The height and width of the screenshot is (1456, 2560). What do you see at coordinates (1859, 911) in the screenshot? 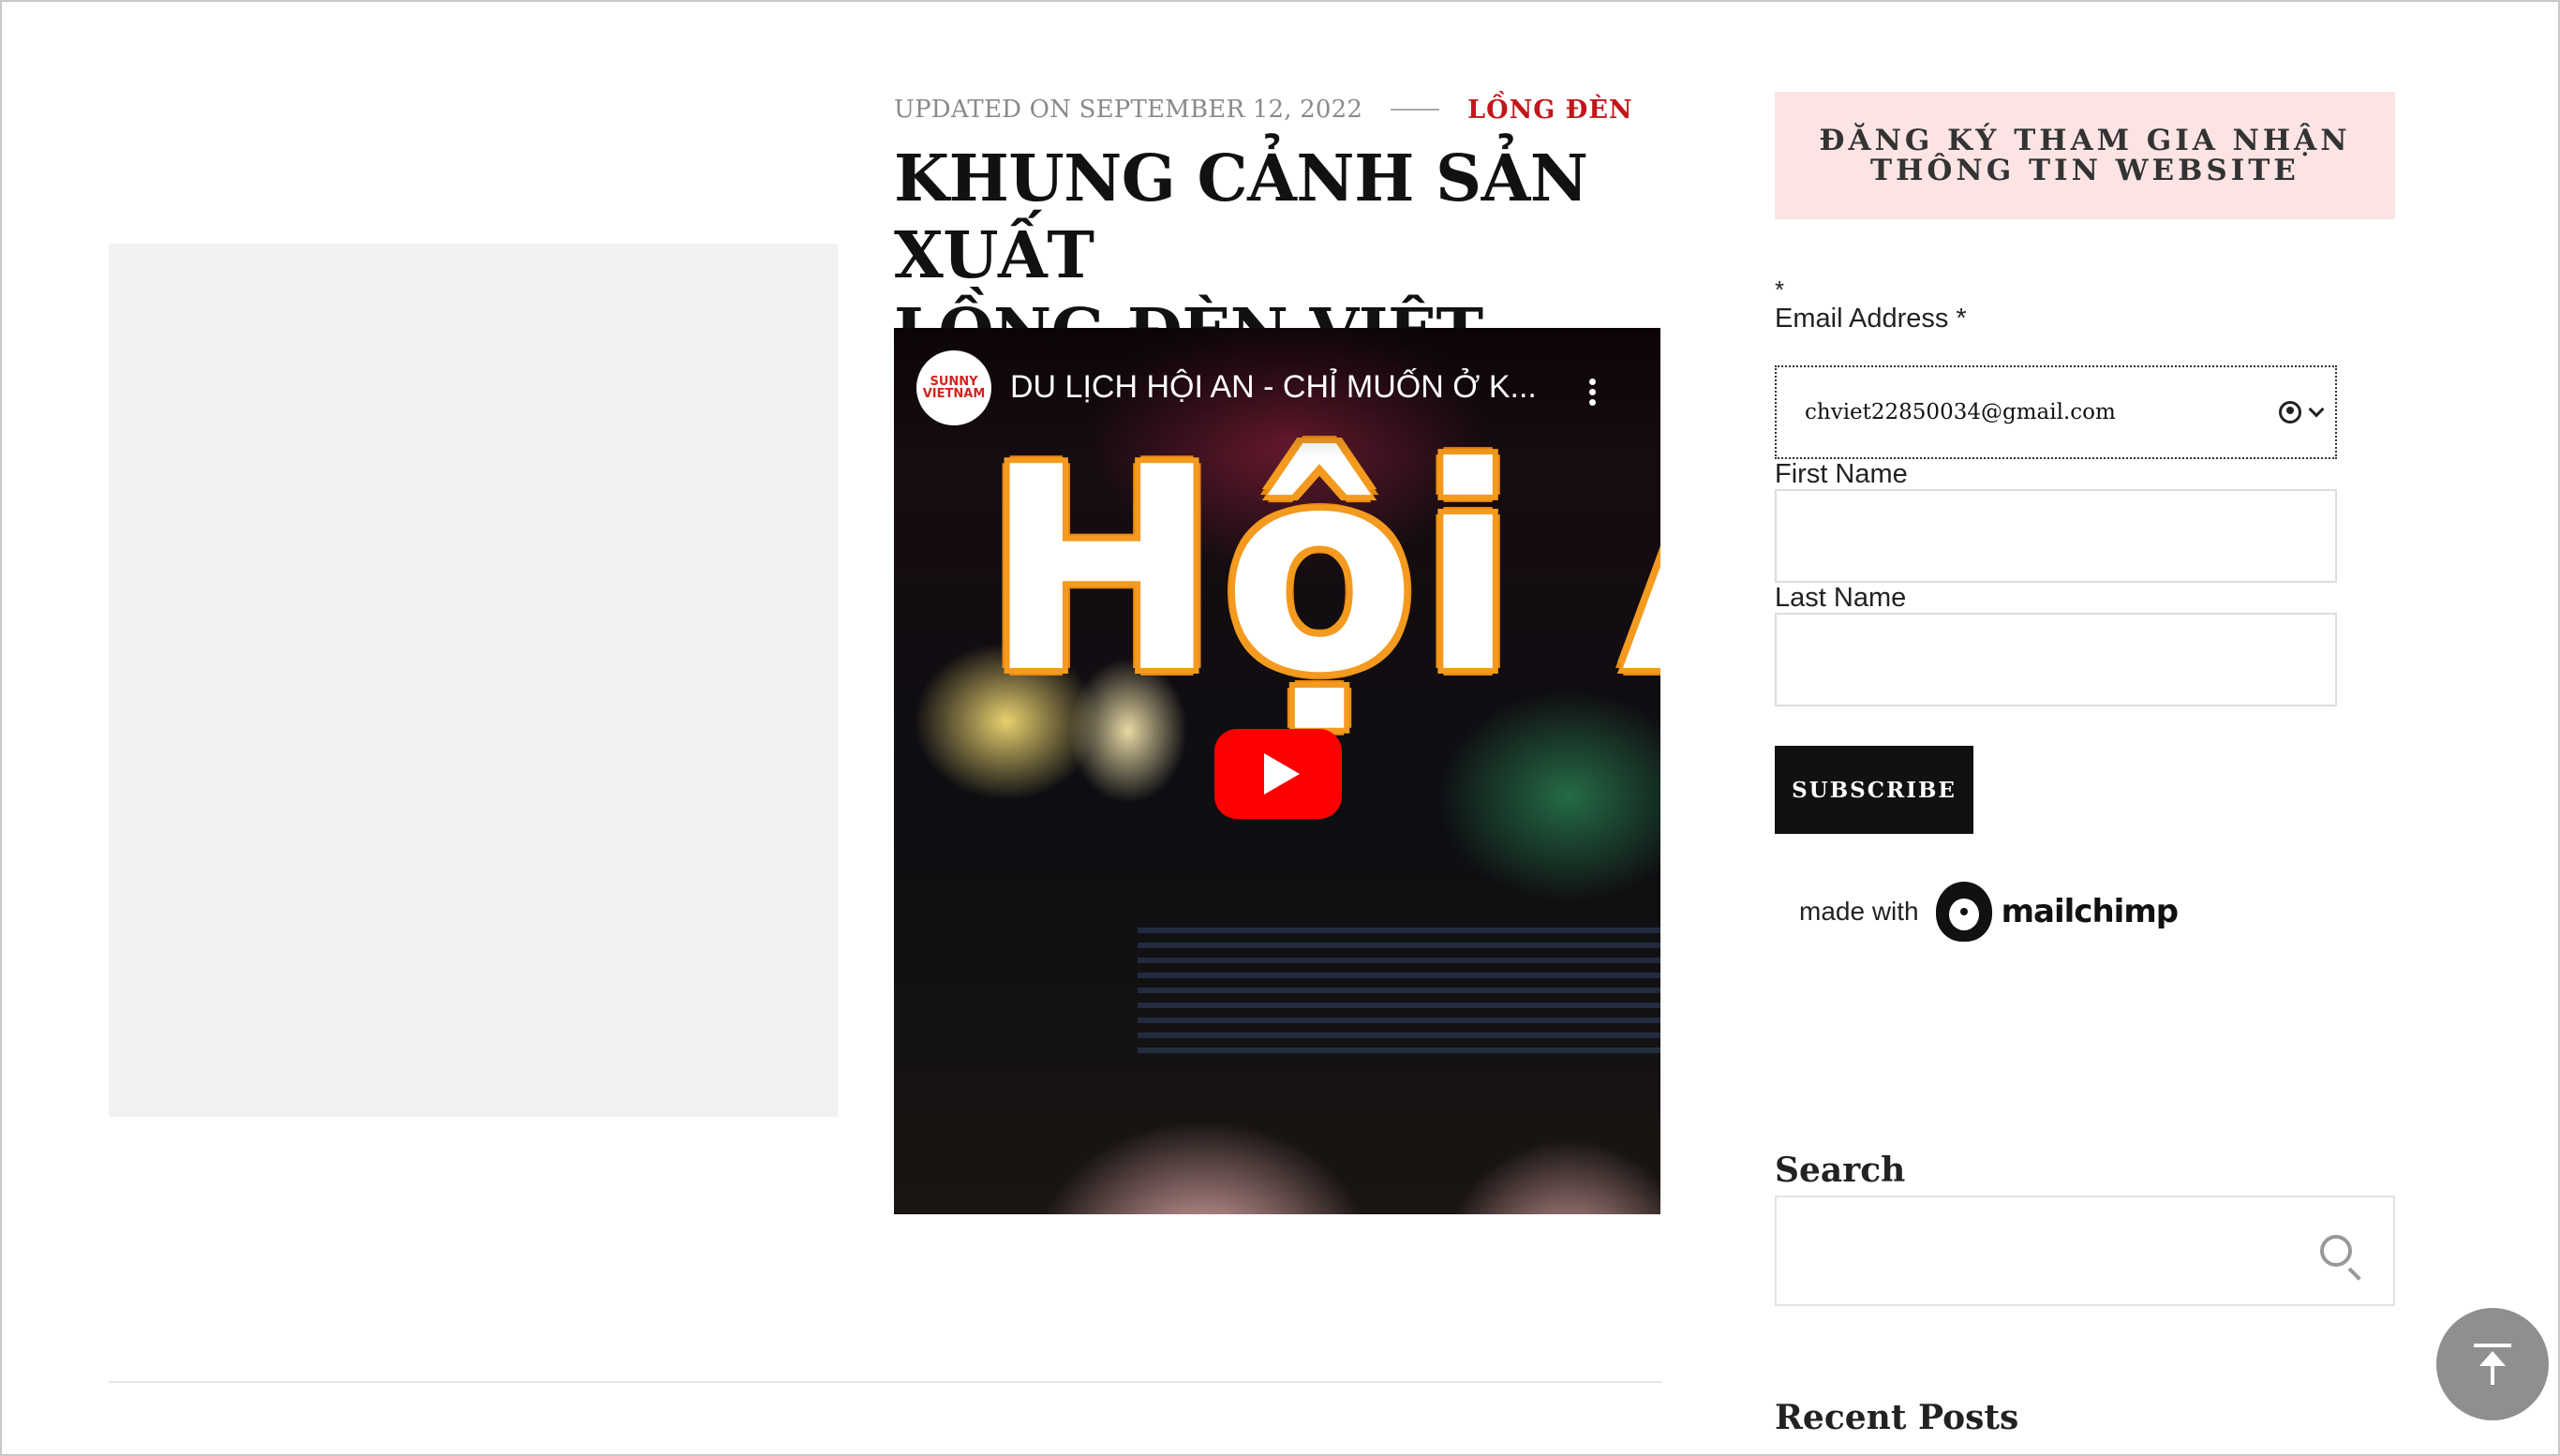
I see `made-with-text: made with` at bounding box center [1859, 911].